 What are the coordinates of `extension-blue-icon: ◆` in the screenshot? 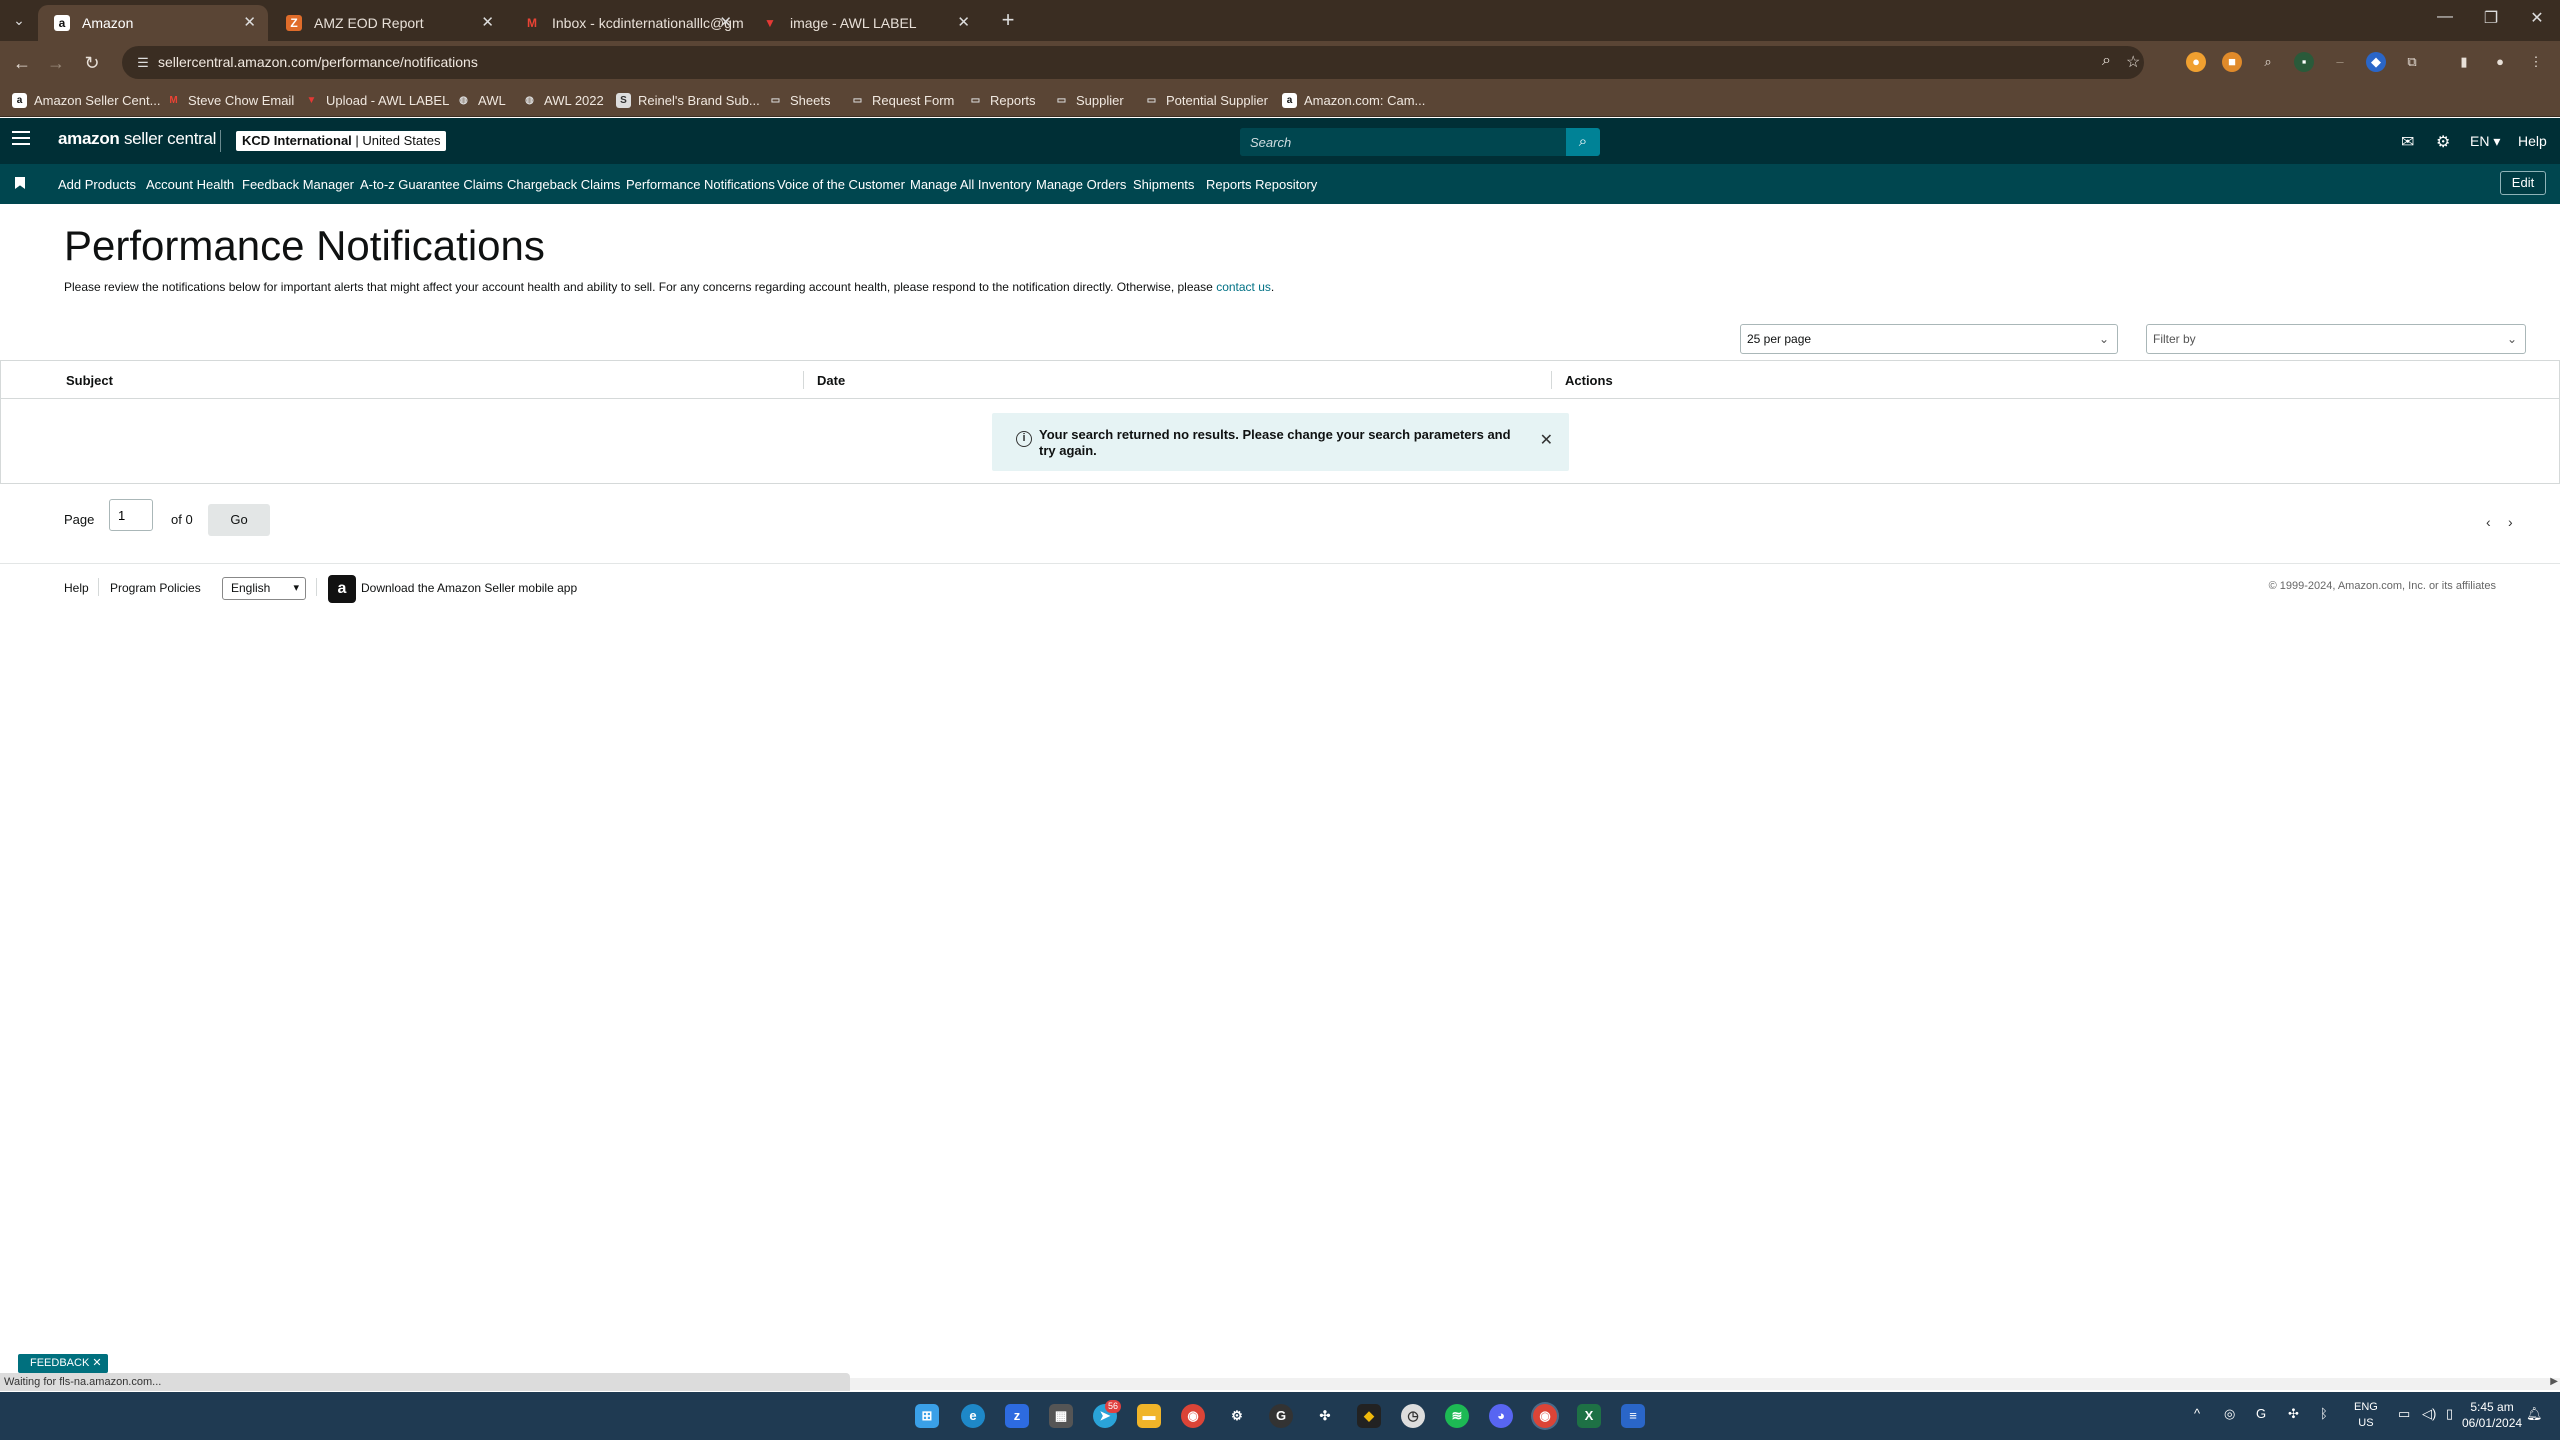 It's located at (2376, 62).